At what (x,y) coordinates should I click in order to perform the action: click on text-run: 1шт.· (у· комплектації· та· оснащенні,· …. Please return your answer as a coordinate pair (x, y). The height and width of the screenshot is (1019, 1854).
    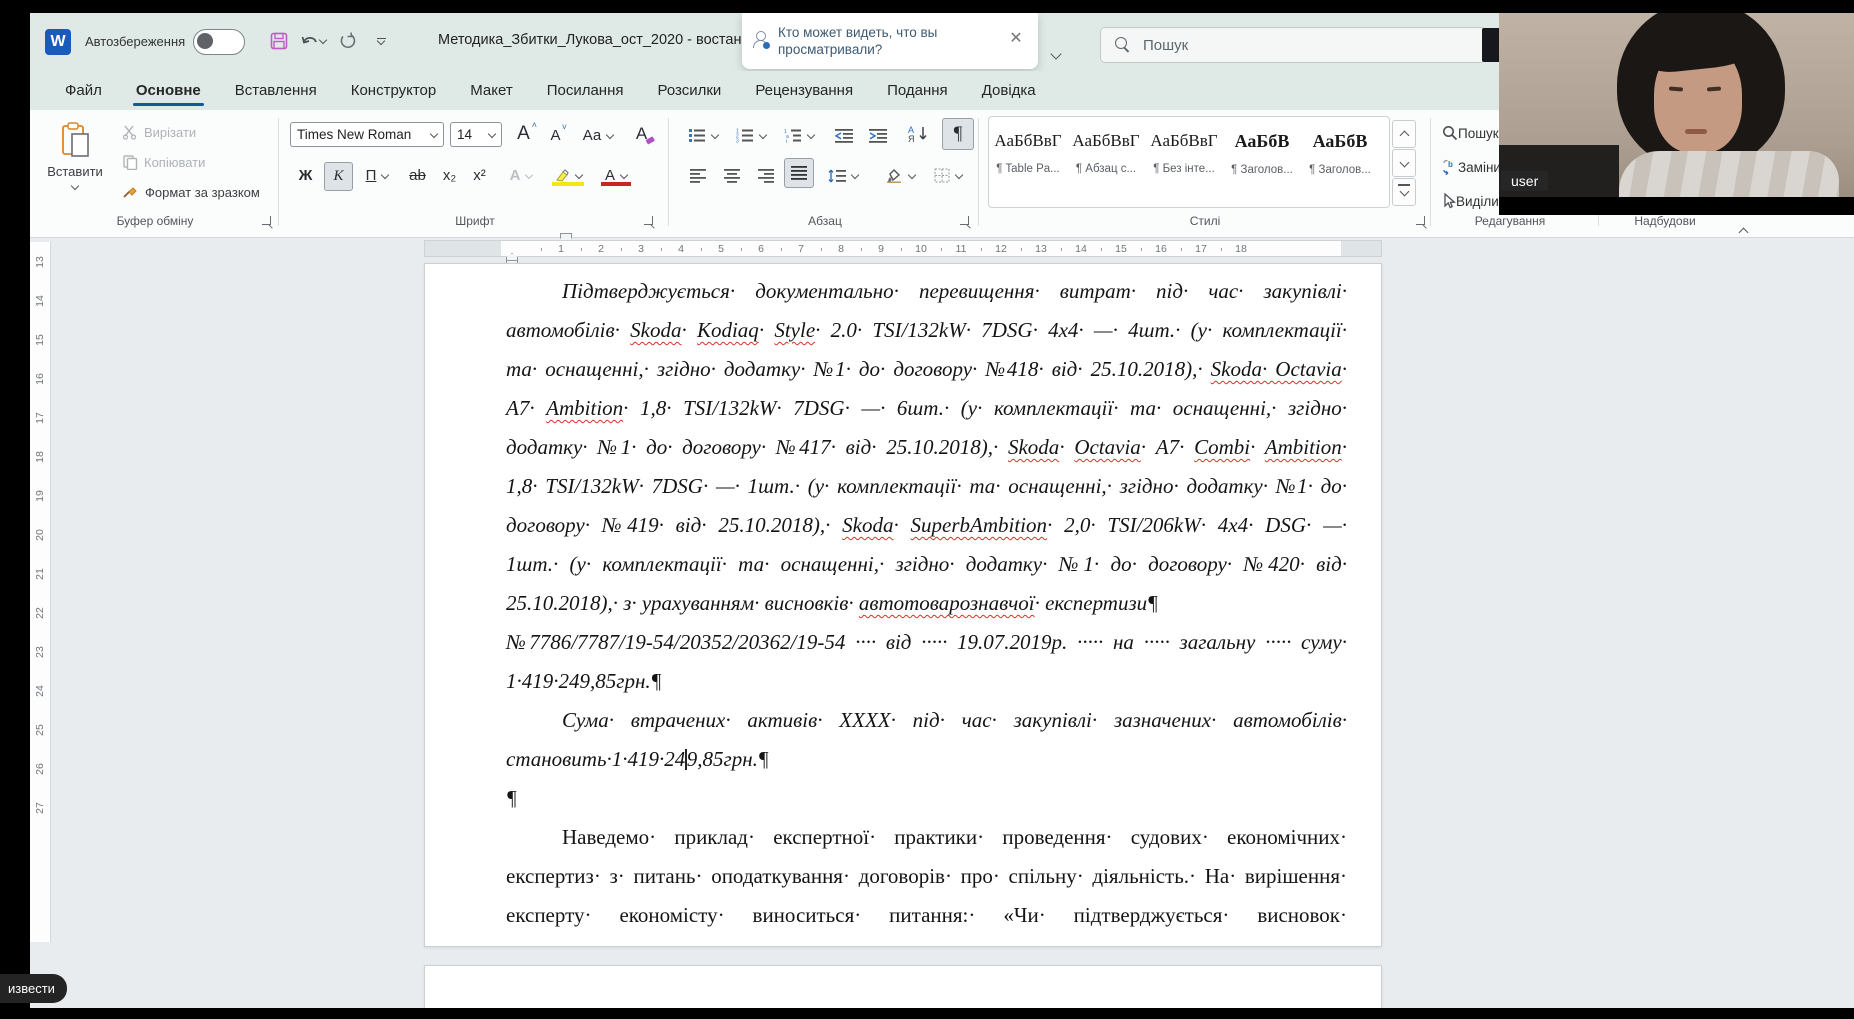
    Looking at the image, I should click on (926, 564).